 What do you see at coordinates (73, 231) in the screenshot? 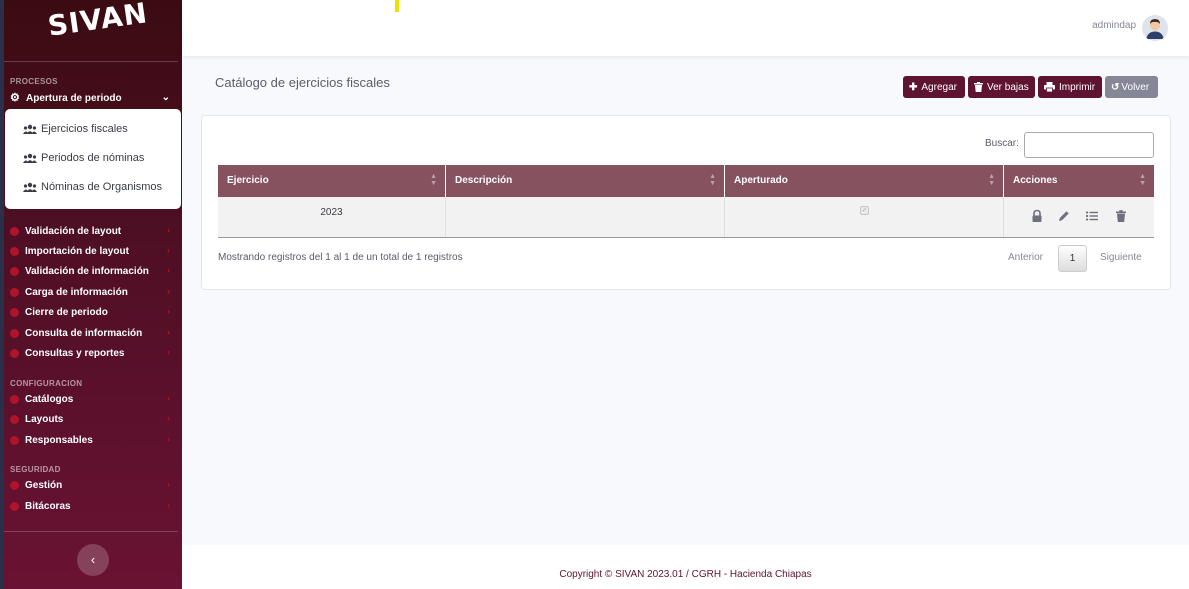
I see `sidebar-item-label: Validación de layout` at bounding box center [73, 231].